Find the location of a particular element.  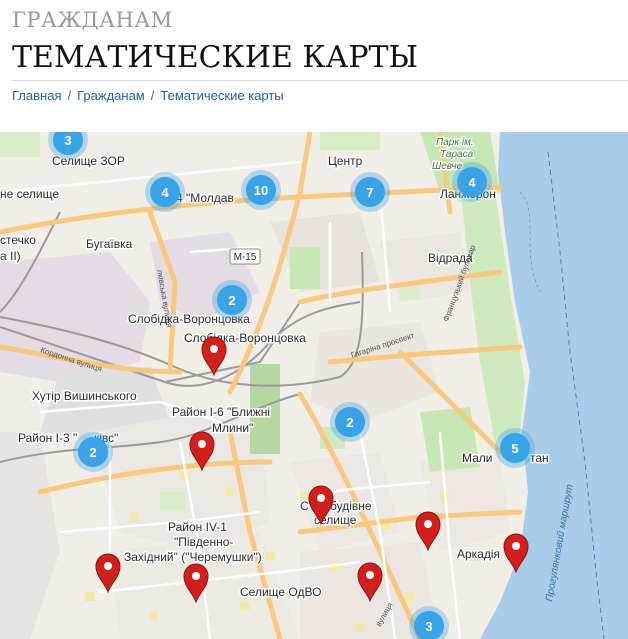

svg-text: 5 is located at coordinates (514, 448).